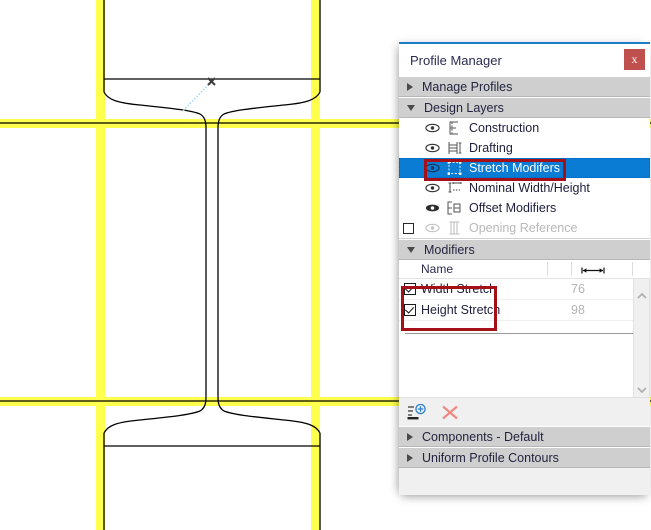 This screenshot has height=530, width=651. Describe the element at coordinates (524, 60) in the screenshot. I see `dialog-titlebar: Profile Manager x` at that location.